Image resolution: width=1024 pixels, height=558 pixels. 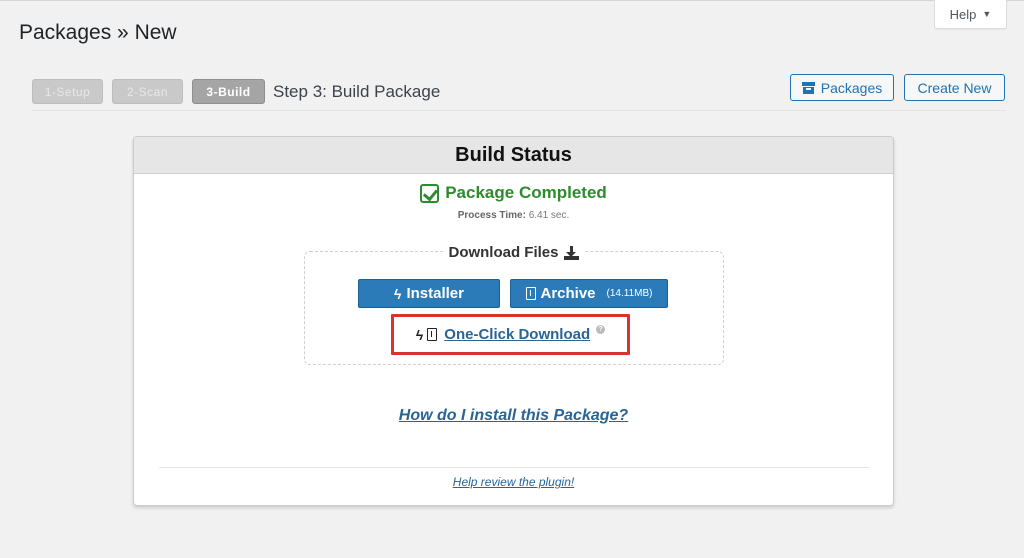 What do you see at coordinates (526, 192) in the screenshot?
I see `status-text: Package Completed` at bounding box center [526, 192].